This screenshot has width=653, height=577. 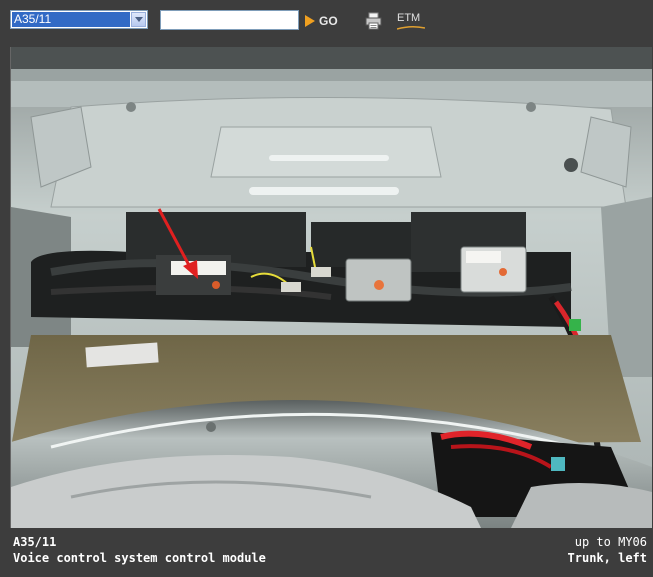 I want to click on play-arrow-icon, so click(x=310, y=21).